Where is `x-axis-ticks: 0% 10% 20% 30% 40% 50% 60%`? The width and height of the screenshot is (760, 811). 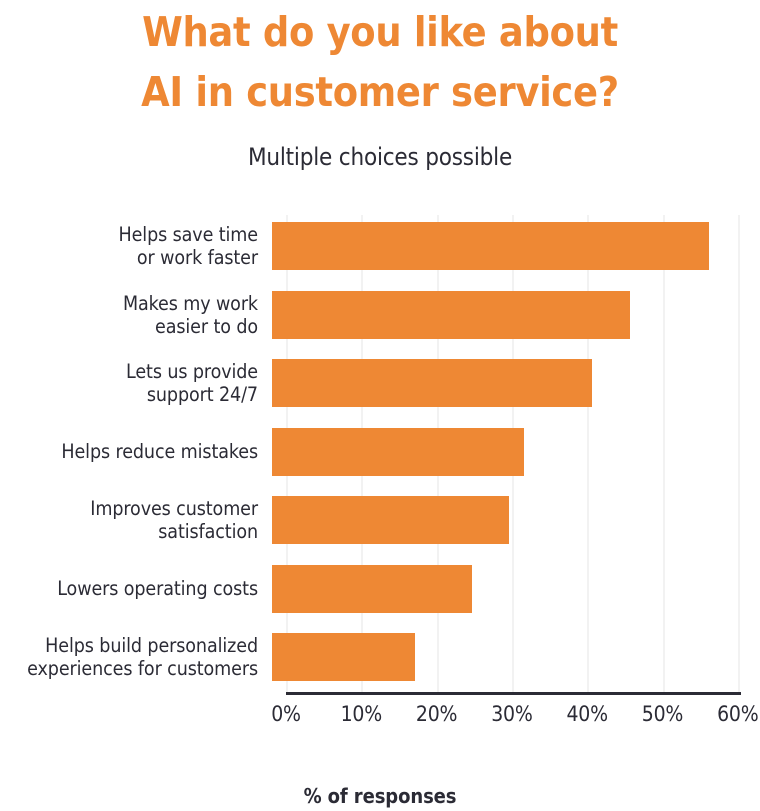 x-axis-ticks: 0% 10% 20% 30% 40% 50% 60% is located at coordinates (380, 719).